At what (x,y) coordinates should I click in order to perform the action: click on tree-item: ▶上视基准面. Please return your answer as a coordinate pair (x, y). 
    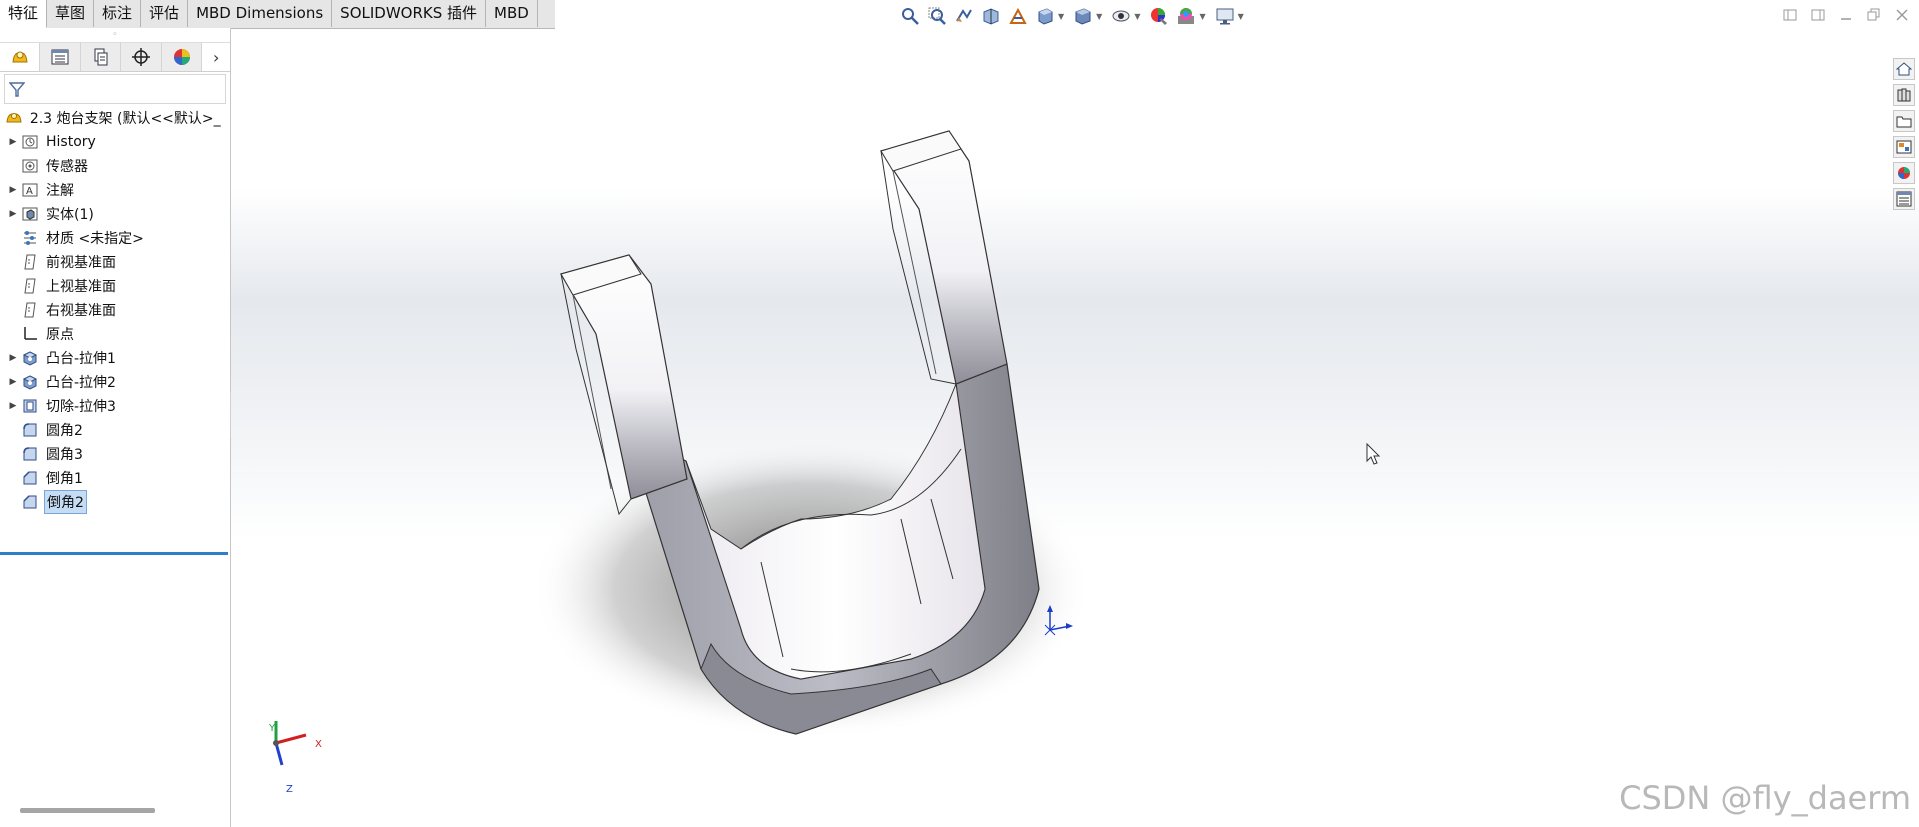
    Looking at the image, I should click on (115, 286).